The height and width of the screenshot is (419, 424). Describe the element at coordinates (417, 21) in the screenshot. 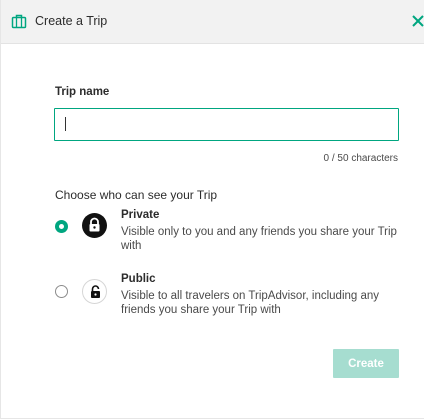

I see `close-icon` at that location.